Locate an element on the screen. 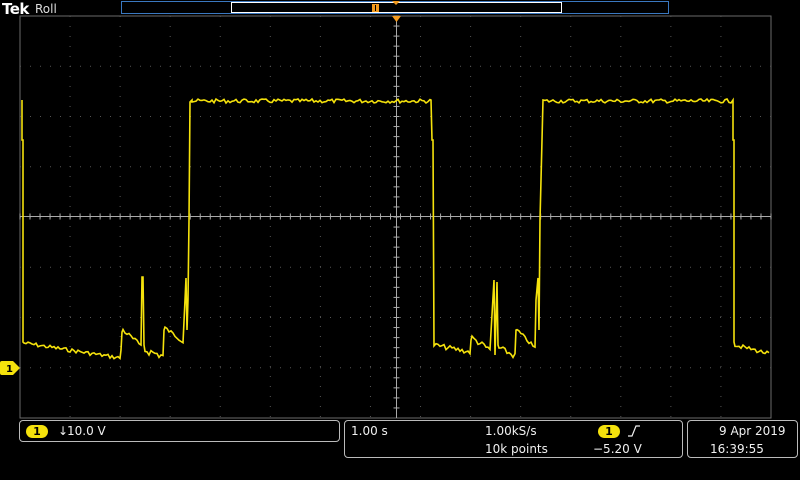 The height and width of the screenshot is (480, 800). channel-1-badge: 1 is located at coordinates (37, 431).